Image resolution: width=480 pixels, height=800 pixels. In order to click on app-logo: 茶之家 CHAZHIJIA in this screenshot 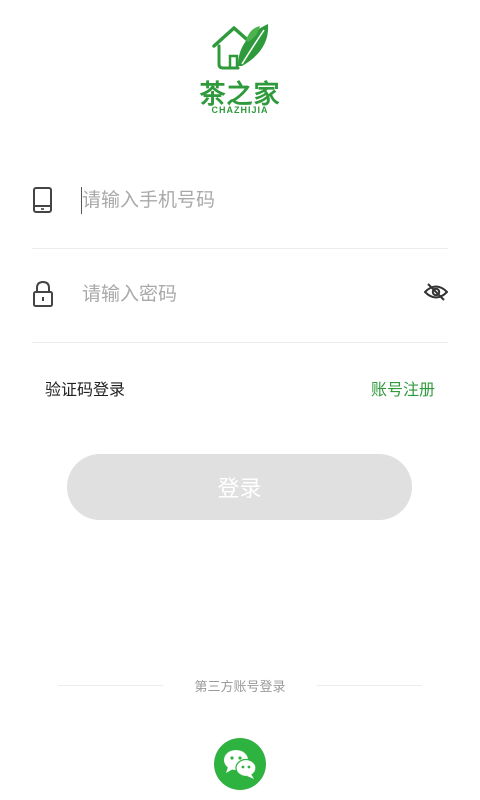, I will do `click(240, 68)`.